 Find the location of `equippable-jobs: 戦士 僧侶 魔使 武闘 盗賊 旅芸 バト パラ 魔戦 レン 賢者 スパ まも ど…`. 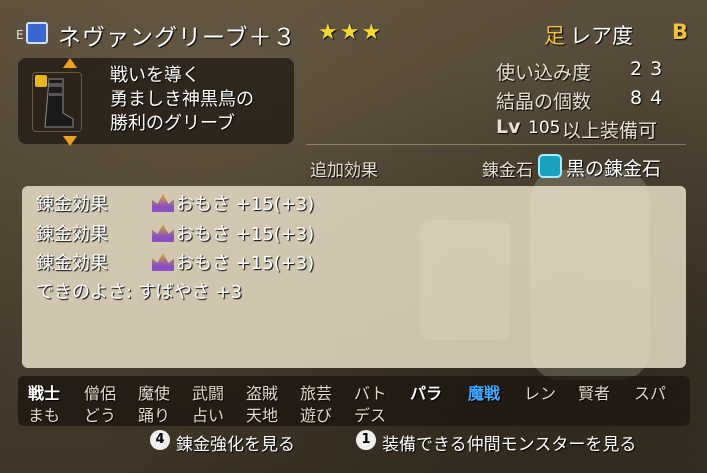

equippable-jobs: 戦士 僧侶 魔使 武闘 盗賊 旅芸 バト パラ 魔戦 レン 賢者 スパ まも ど… is located at coordinates (354, 401).